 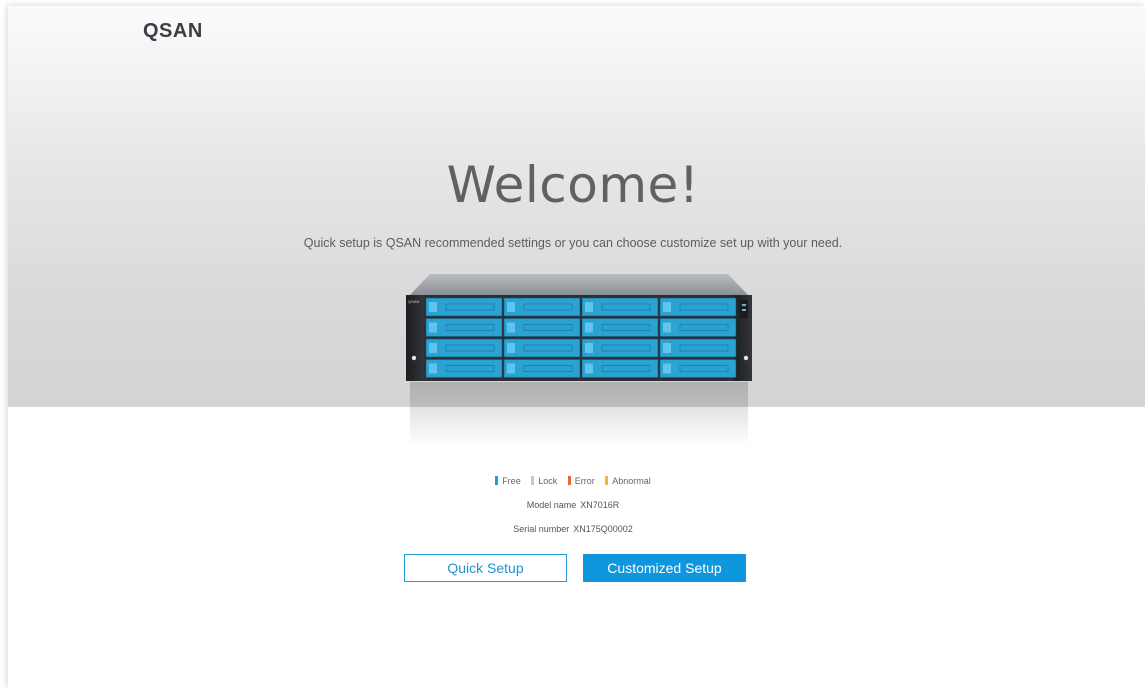 I want to click on lock-swatch, so click(x=533, y=480).